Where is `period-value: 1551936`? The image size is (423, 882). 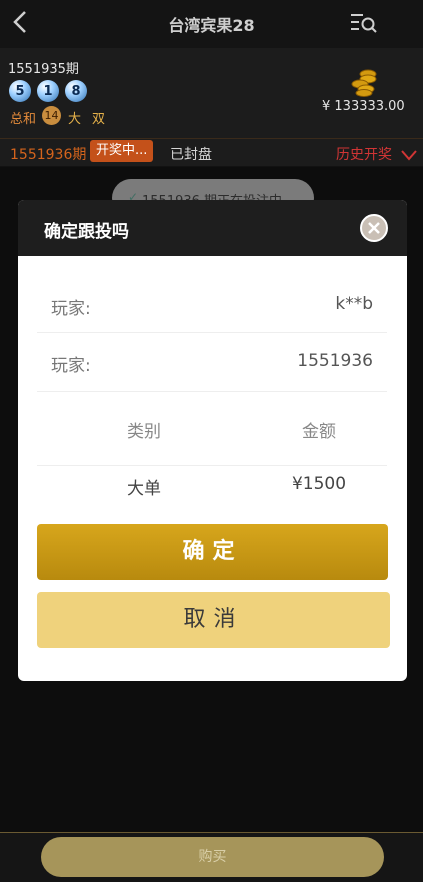
period-value: 1551936 is located at coordinates (335, 361).